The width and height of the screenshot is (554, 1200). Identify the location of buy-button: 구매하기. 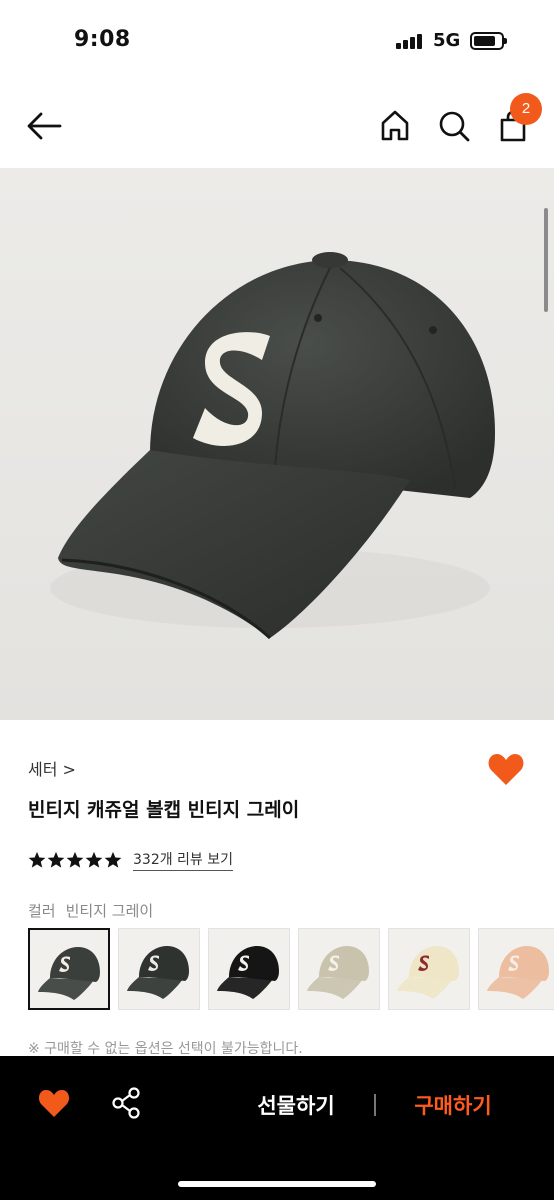
(453, 1105).